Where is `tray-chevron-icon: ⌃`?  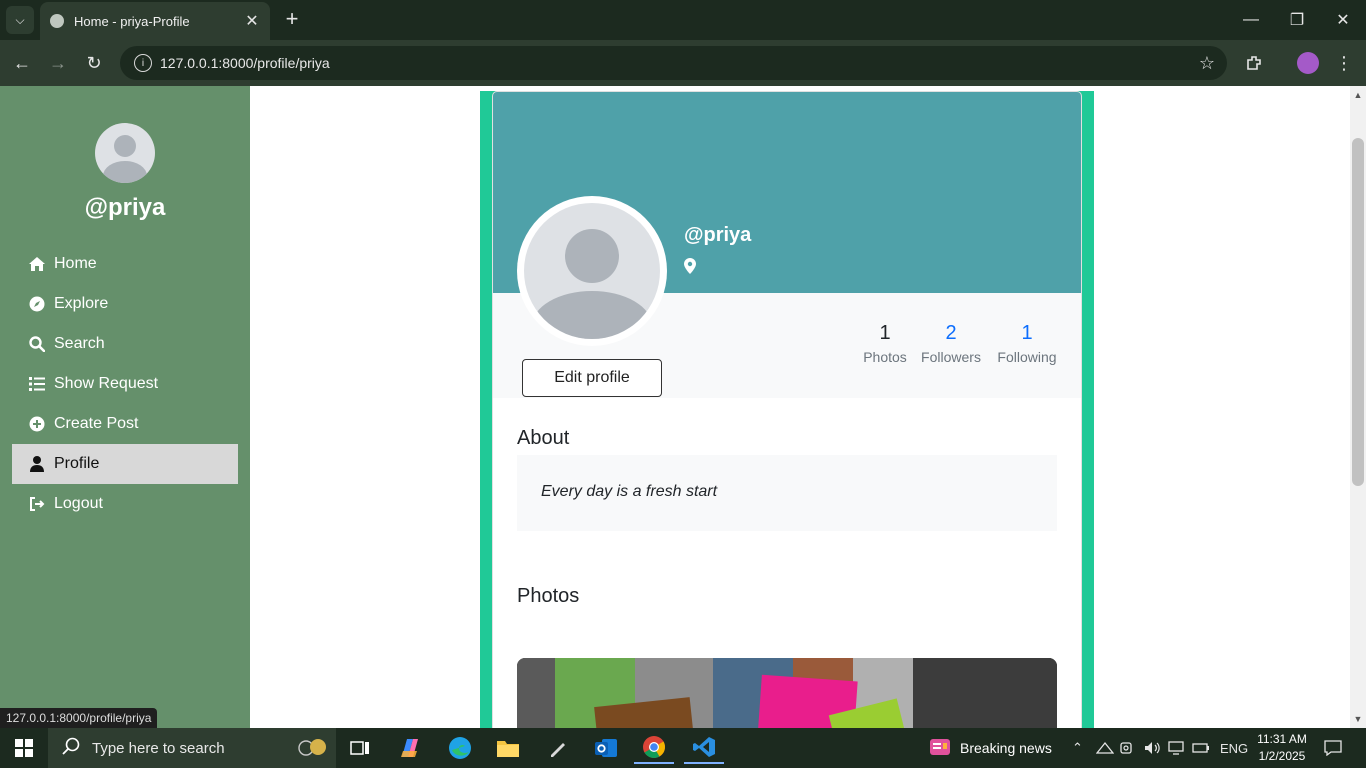 tray-chevron-icon: ⌃ is located at coordinates (1077, 748).